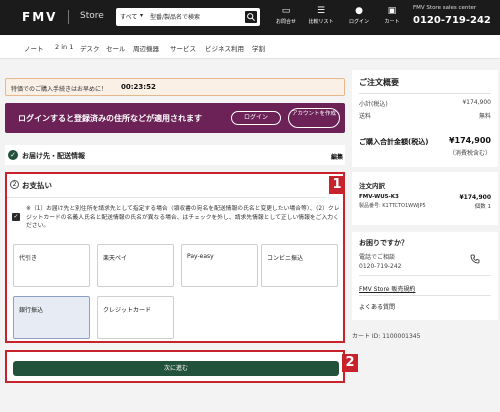 This screenshot has width=500, height=412. I want to click on login-header-button: ● ログイン, so click(359, 18).